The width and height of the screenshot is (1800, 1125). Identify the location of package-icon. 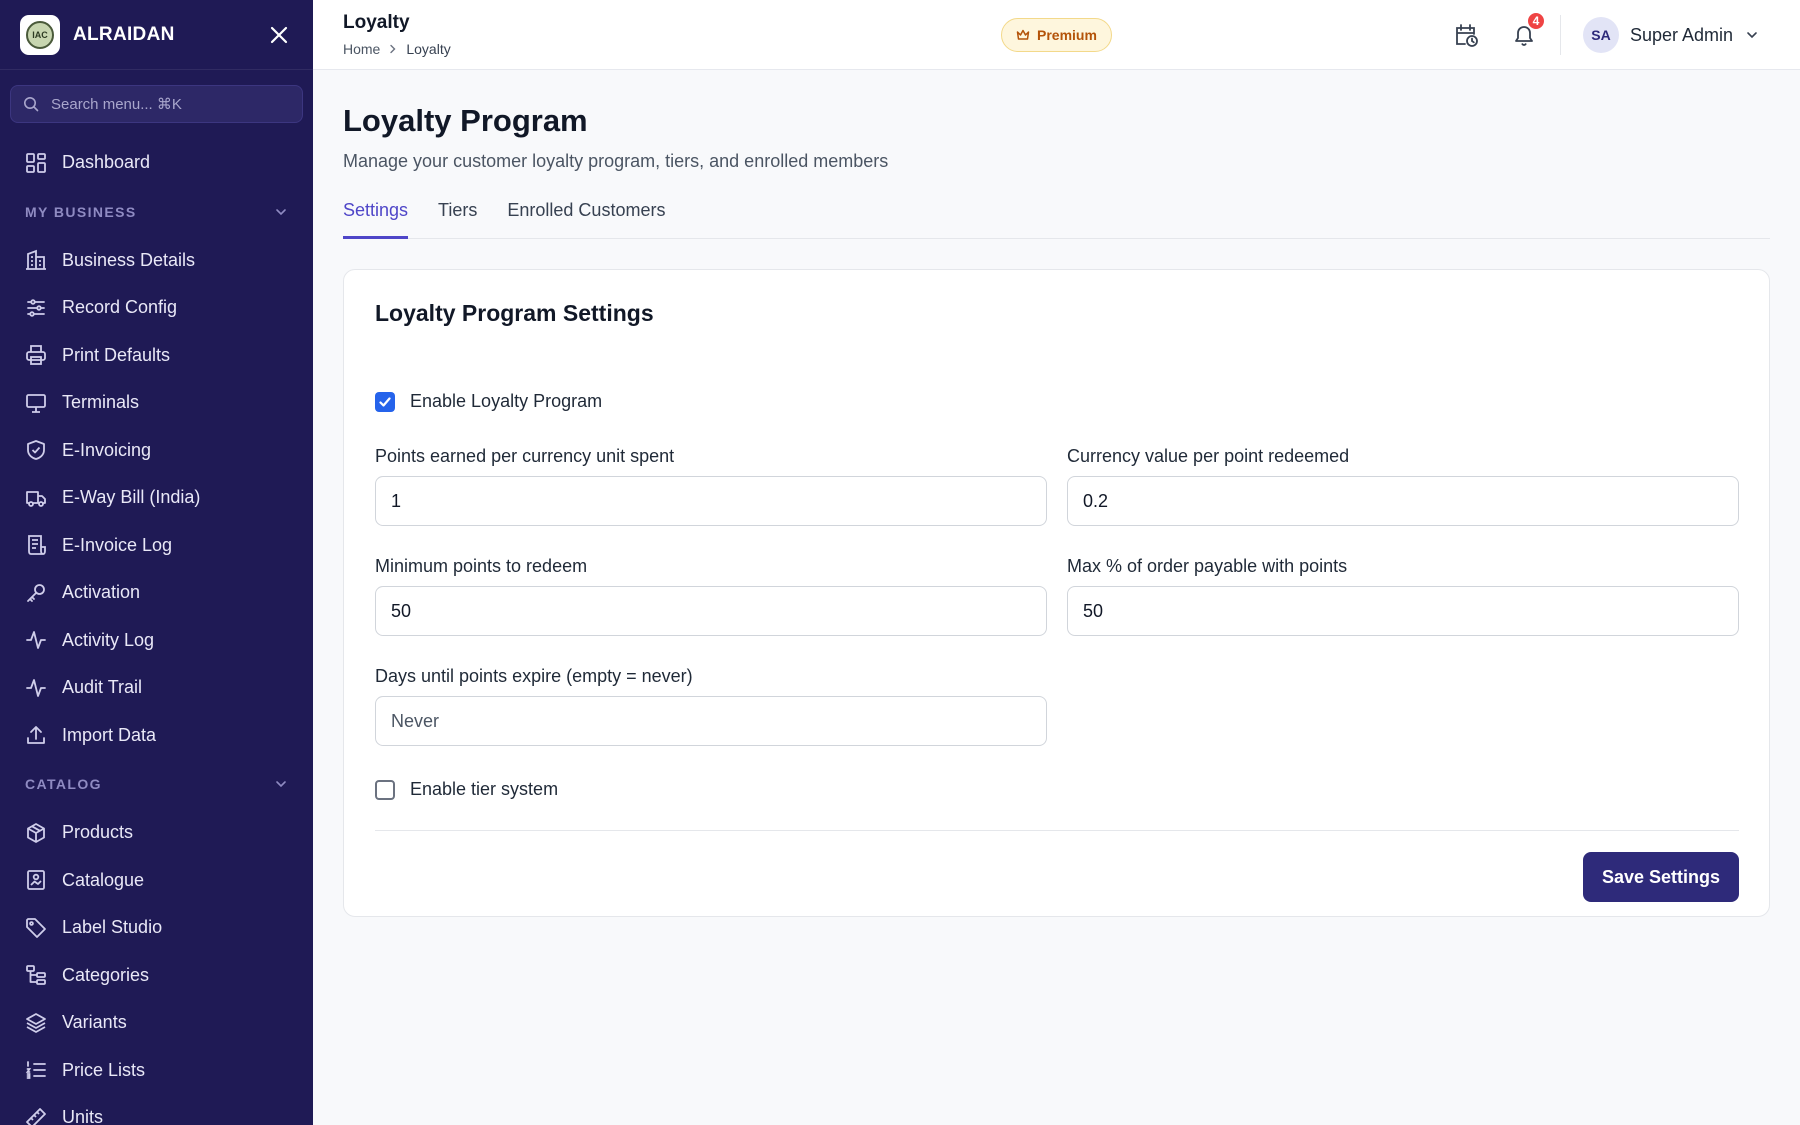
(36, 832).